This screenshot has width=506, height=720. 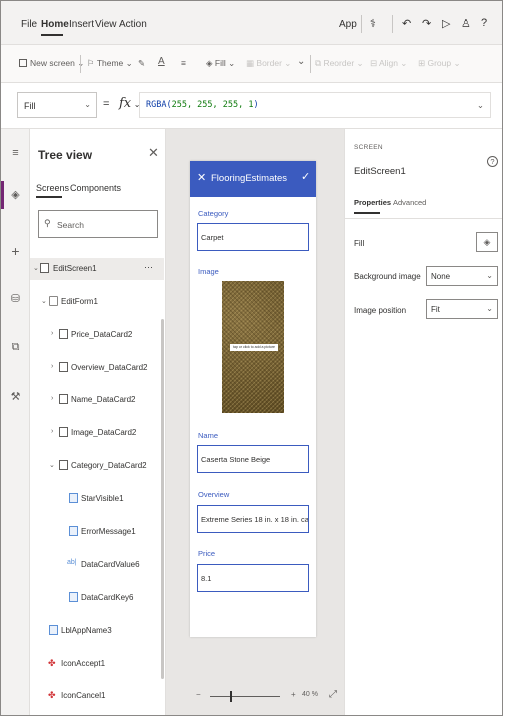 What do you see at coordinates (55, 24) in the screenshot?
I see `menu-home: Home` at bounding box center [55, 24].